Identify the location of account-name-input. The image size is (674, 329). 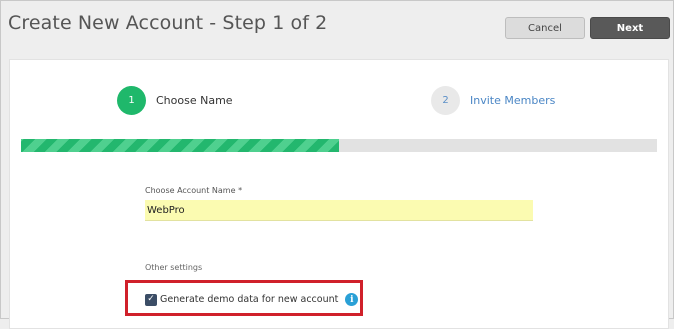
(339, 210).